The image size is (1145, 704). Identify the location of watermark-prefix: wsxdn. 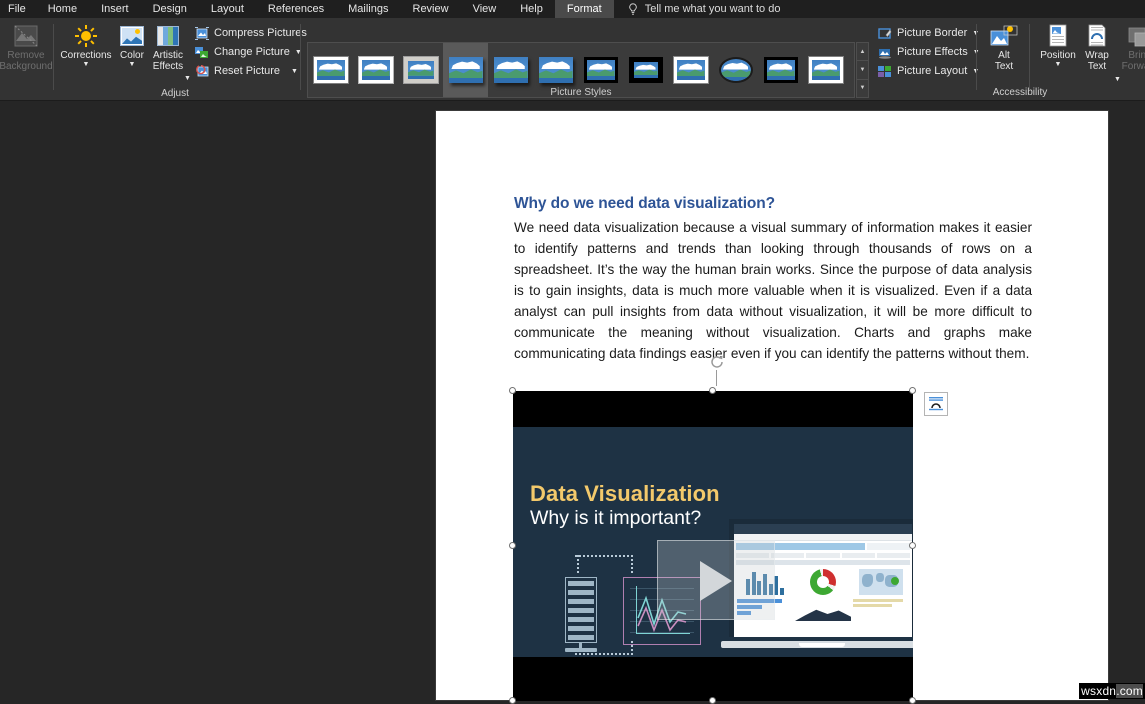
(1099, 691).